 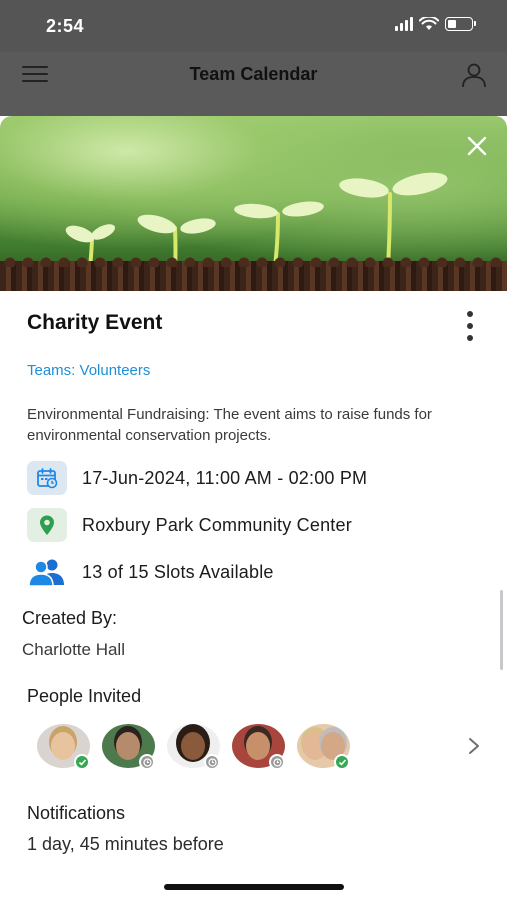 What do you see at coordinates (501, 630) in the screenshot?
I see `scrollbar` at bounding box center [501, 630].